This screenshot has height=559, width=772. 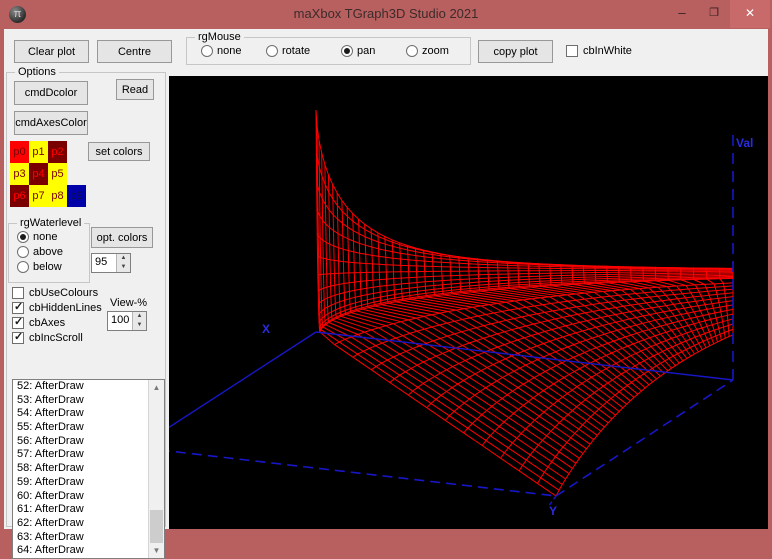 What do you see at coordinates (38, 196) in the screenshot?
I see `palette-cell-p7: p7` at bounding box center [38, 196].